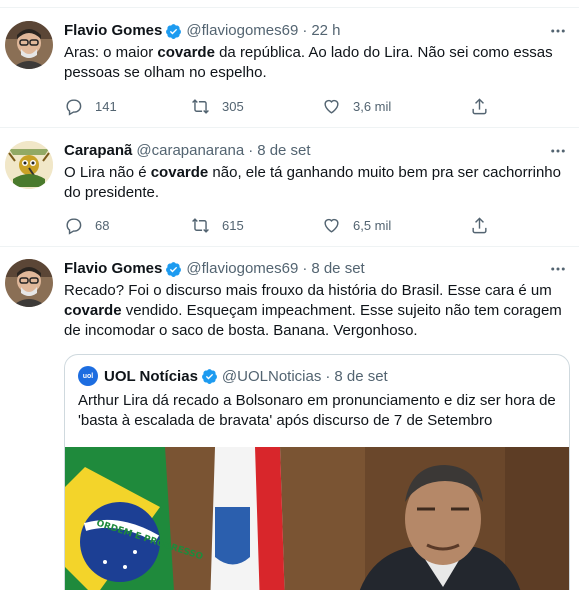 This screenshot has width=579, height=590. I want to click on tweet-header: Flavio Gomes @flaviogomes69 · 8 de set, so click(317, 269).